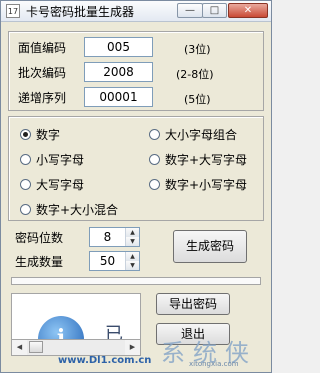  I want to click on horizontal-scrollbar: ◀ ▶, so click(76, 347).